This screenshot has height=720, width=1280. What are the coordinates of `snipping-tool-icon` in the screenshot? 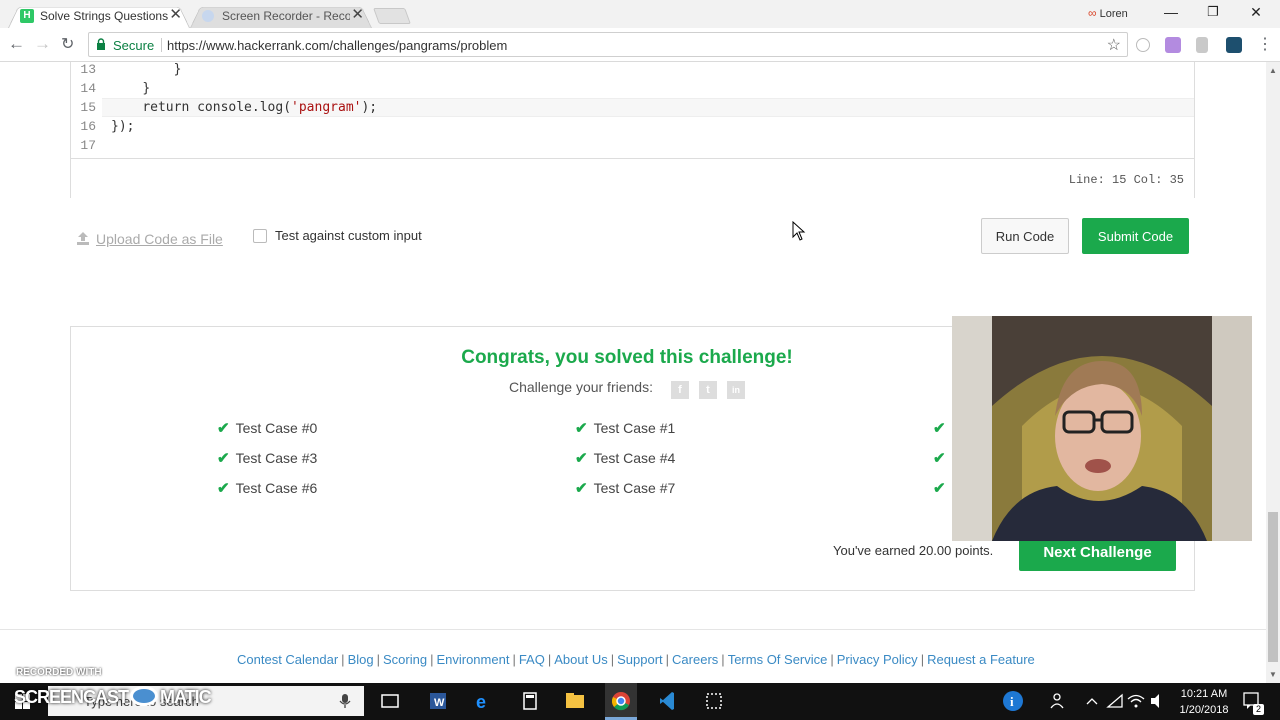 It's located at (714, 701).